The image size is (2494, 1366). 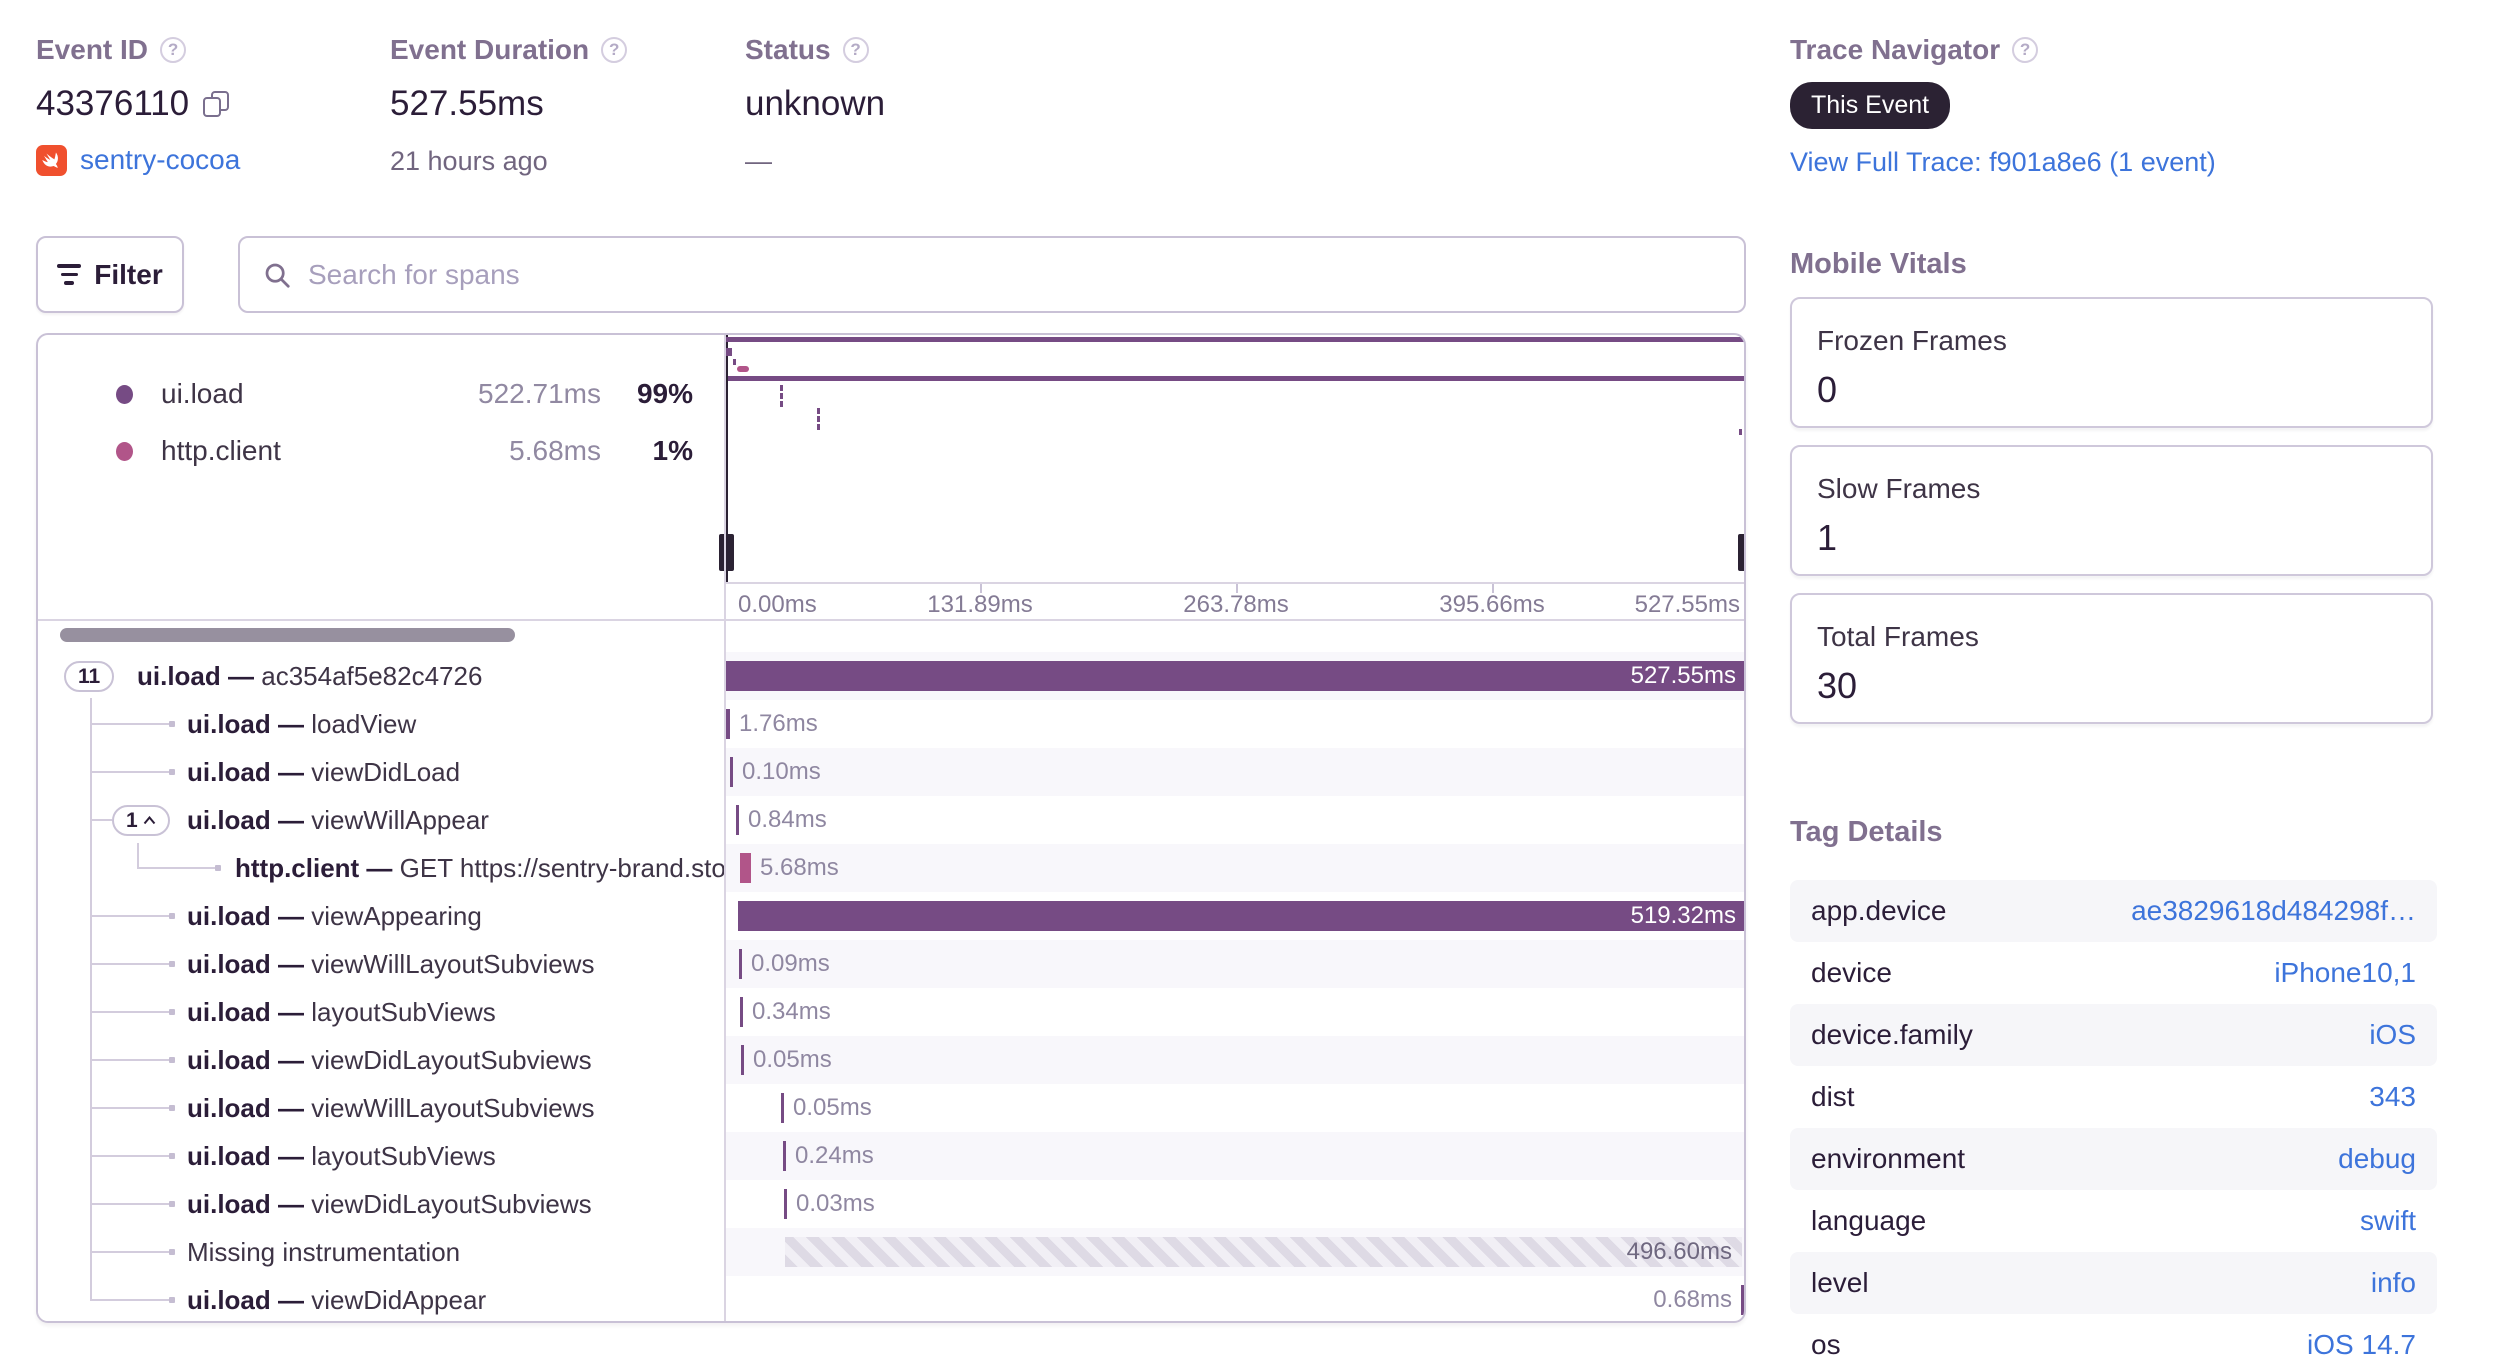 I want to click on legend-op: ui.load, so click(x=202, y=393).